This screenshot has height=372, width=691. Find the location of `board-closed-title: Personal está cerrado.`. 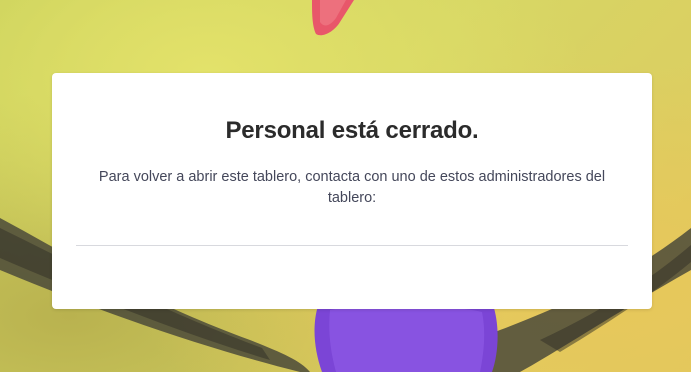

board-closed-title: Personal está cerrado. is located at coordinates (352, 130).